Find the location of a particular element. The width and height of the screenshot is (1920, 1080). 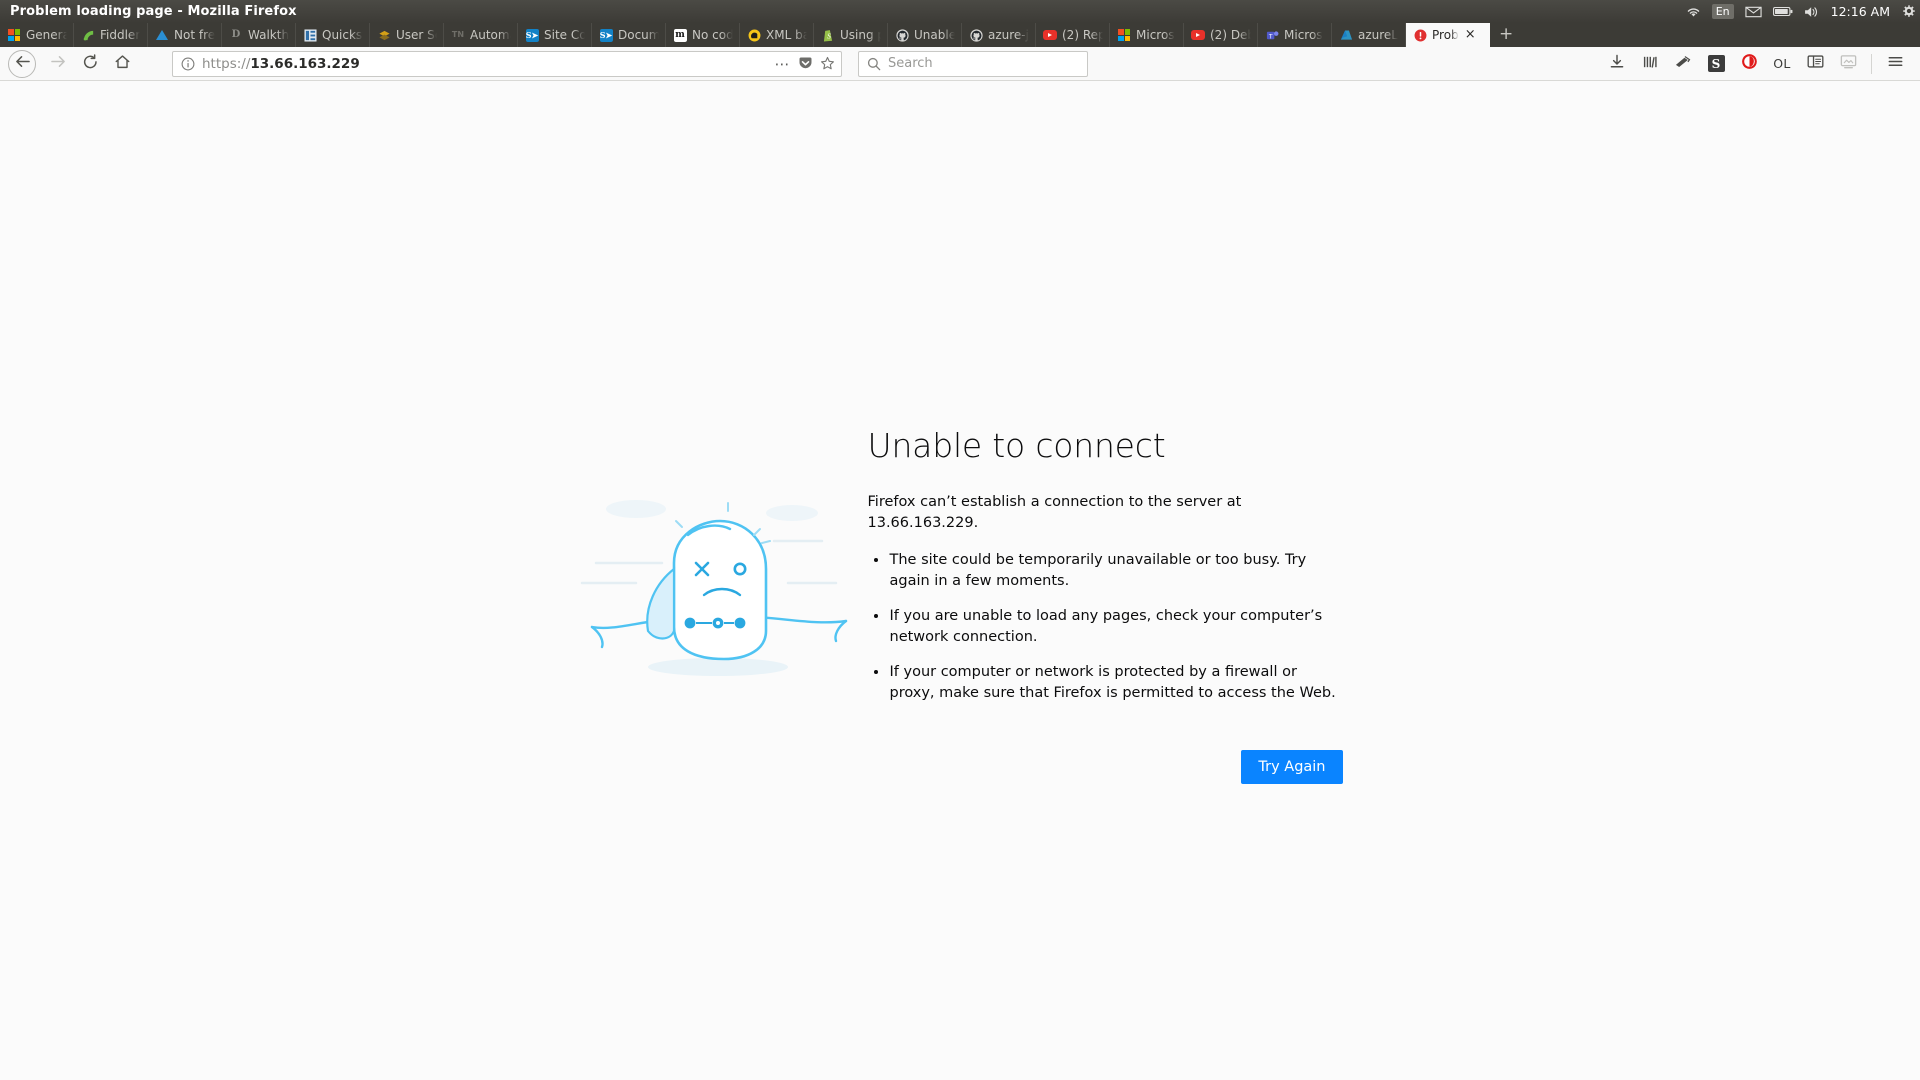

library-icon is located at coordinates (1650, 64).